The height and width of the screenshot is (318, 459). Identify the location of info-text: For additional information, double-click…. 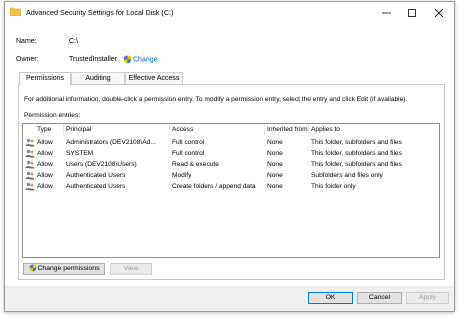
(216, 99).